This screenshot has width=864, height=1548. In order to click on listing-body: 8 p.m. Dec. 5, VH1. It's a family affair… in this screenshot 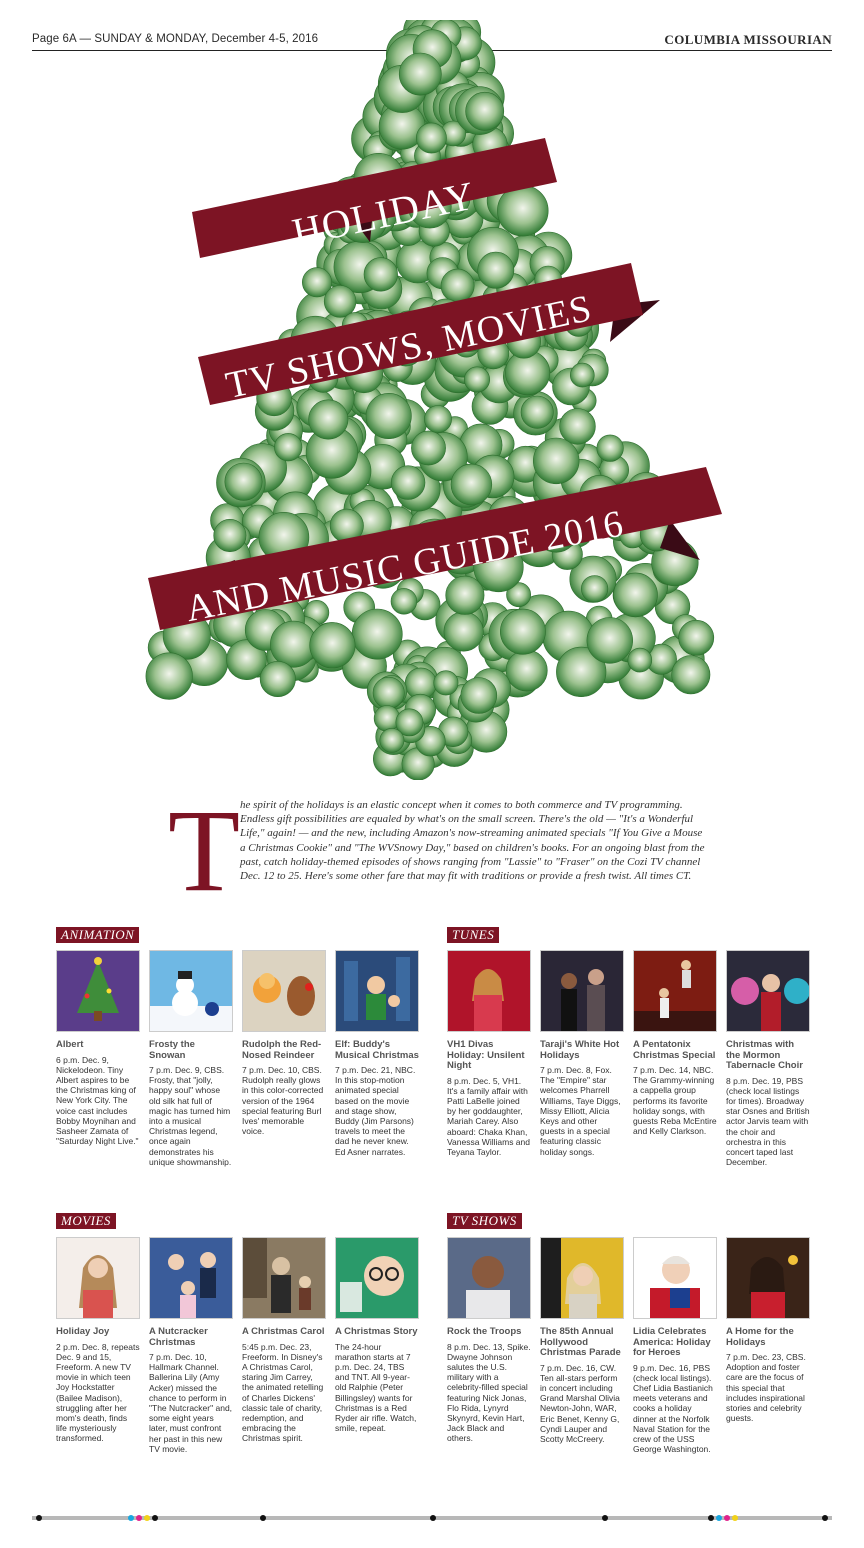, I will do `click(488, 1116)`.